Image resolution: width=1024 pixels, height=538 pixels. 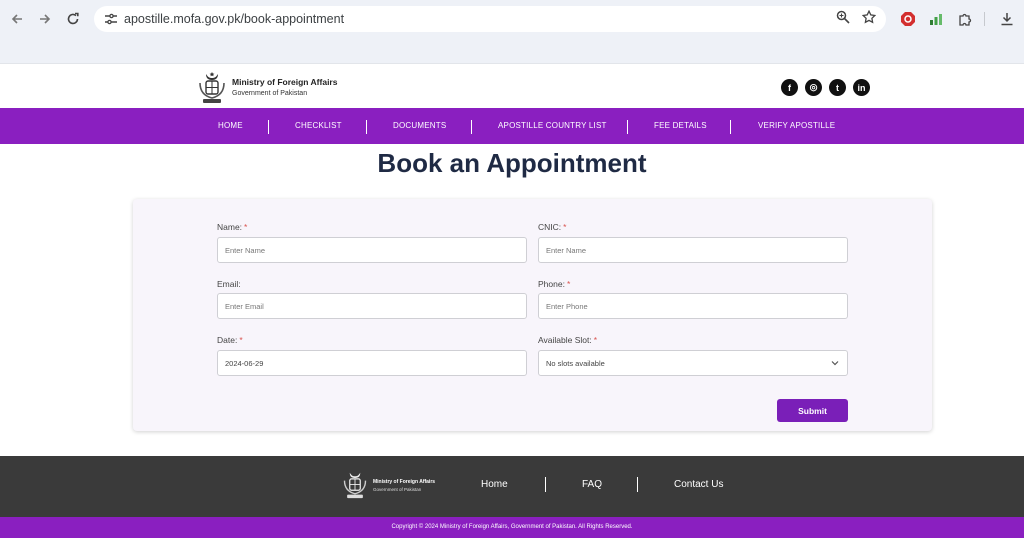 I want to click on footer-link-contact-us: Contact Us, so click(x=698, y=484).